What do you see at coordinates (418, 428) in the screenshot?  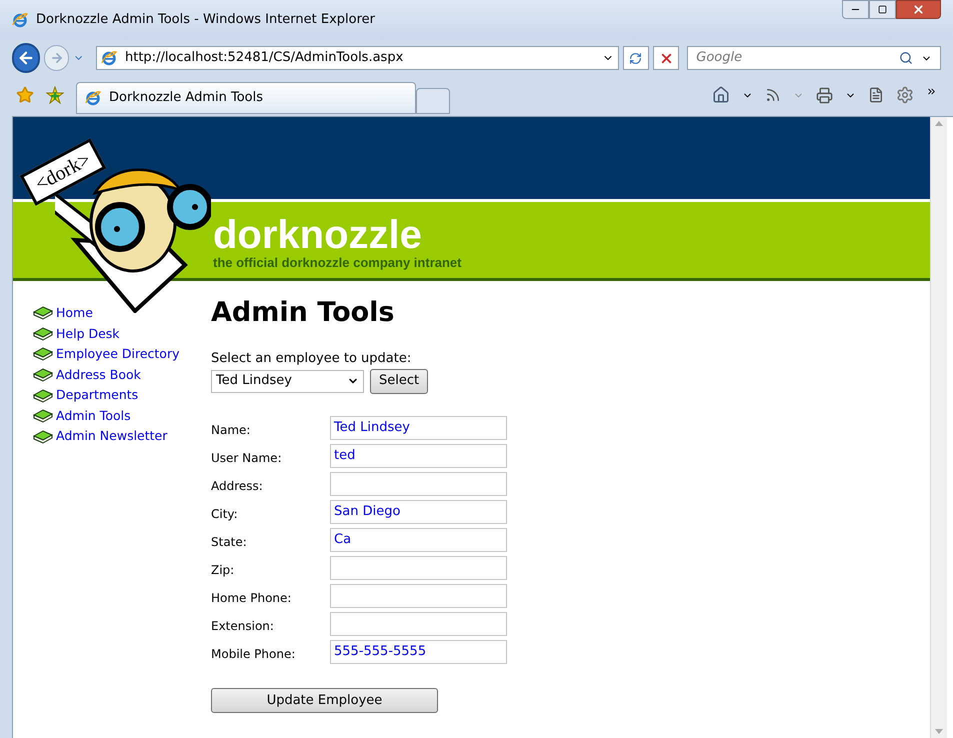 I see `input-field: Ted Lindsey` at bounding box center [418, 428].